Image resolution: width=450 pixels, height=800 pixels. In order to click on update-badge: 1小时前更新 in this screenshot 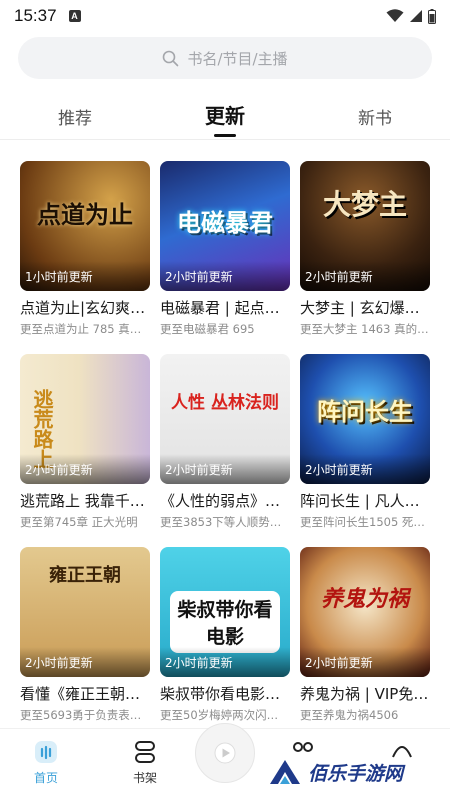, I will do `click(85, 276)`.